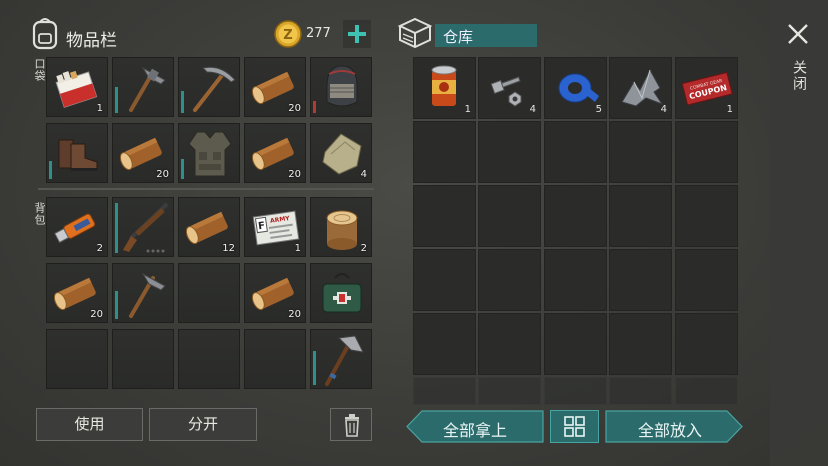 The height and width of the screenshot is (466, 828). What do you see at coordinates (91, 41) in the screenshot?
I see `inventory-title: 物品栏` at bounding box center [91, 41].